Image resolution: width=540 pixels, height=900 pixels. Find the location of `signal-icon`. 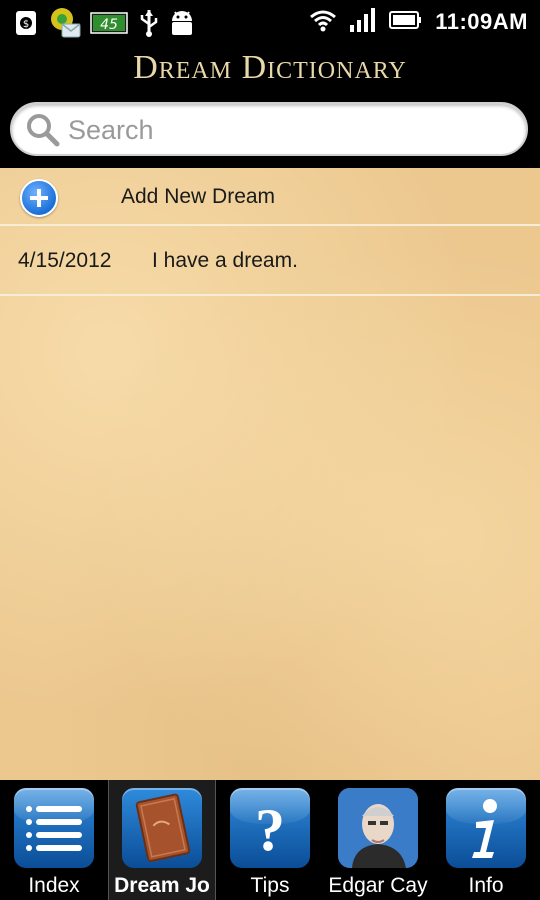

signal-icon is located at coordinates (363, 22).